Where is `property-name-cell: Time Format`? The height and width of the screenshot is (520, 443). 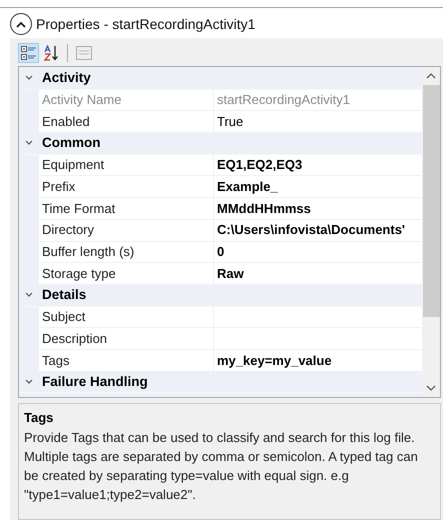 property-name-cell: Time Format is located at coordinates (126, 209).